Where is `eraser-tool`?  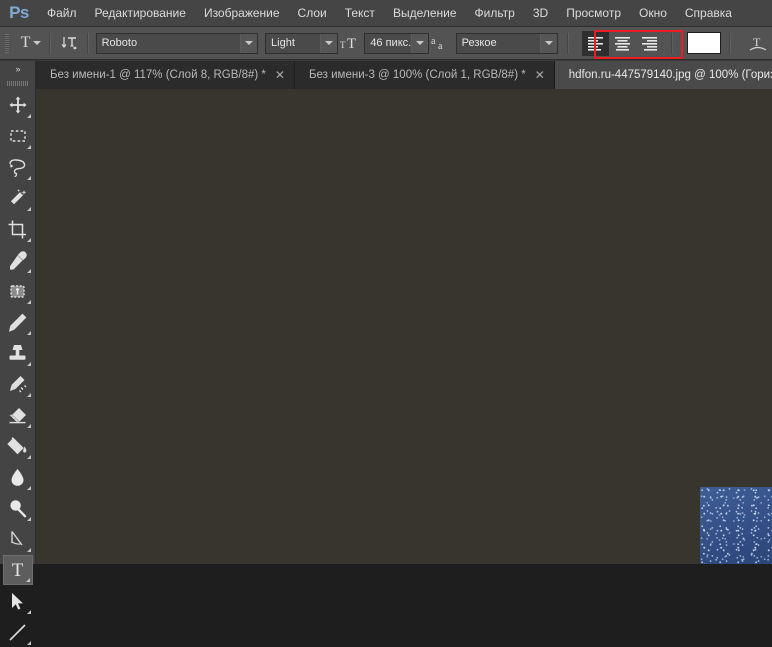
eraser-tool is located at coordinates (18, 415).